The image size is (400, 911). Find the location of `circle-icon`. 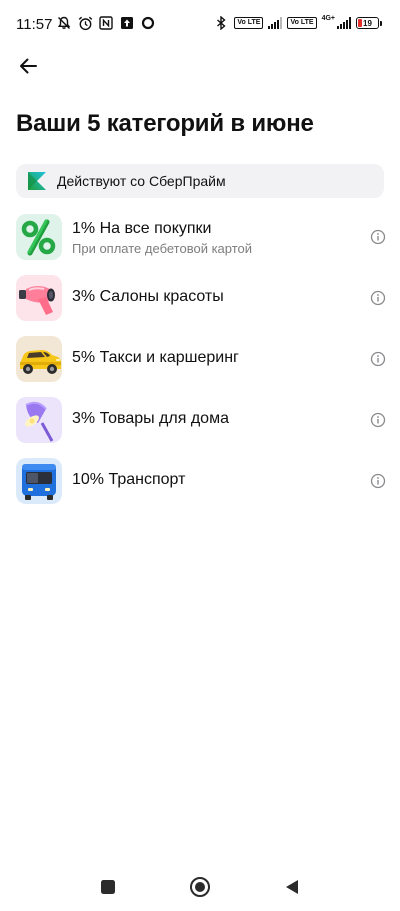

circle-icon is located at coordinates (148, 23).